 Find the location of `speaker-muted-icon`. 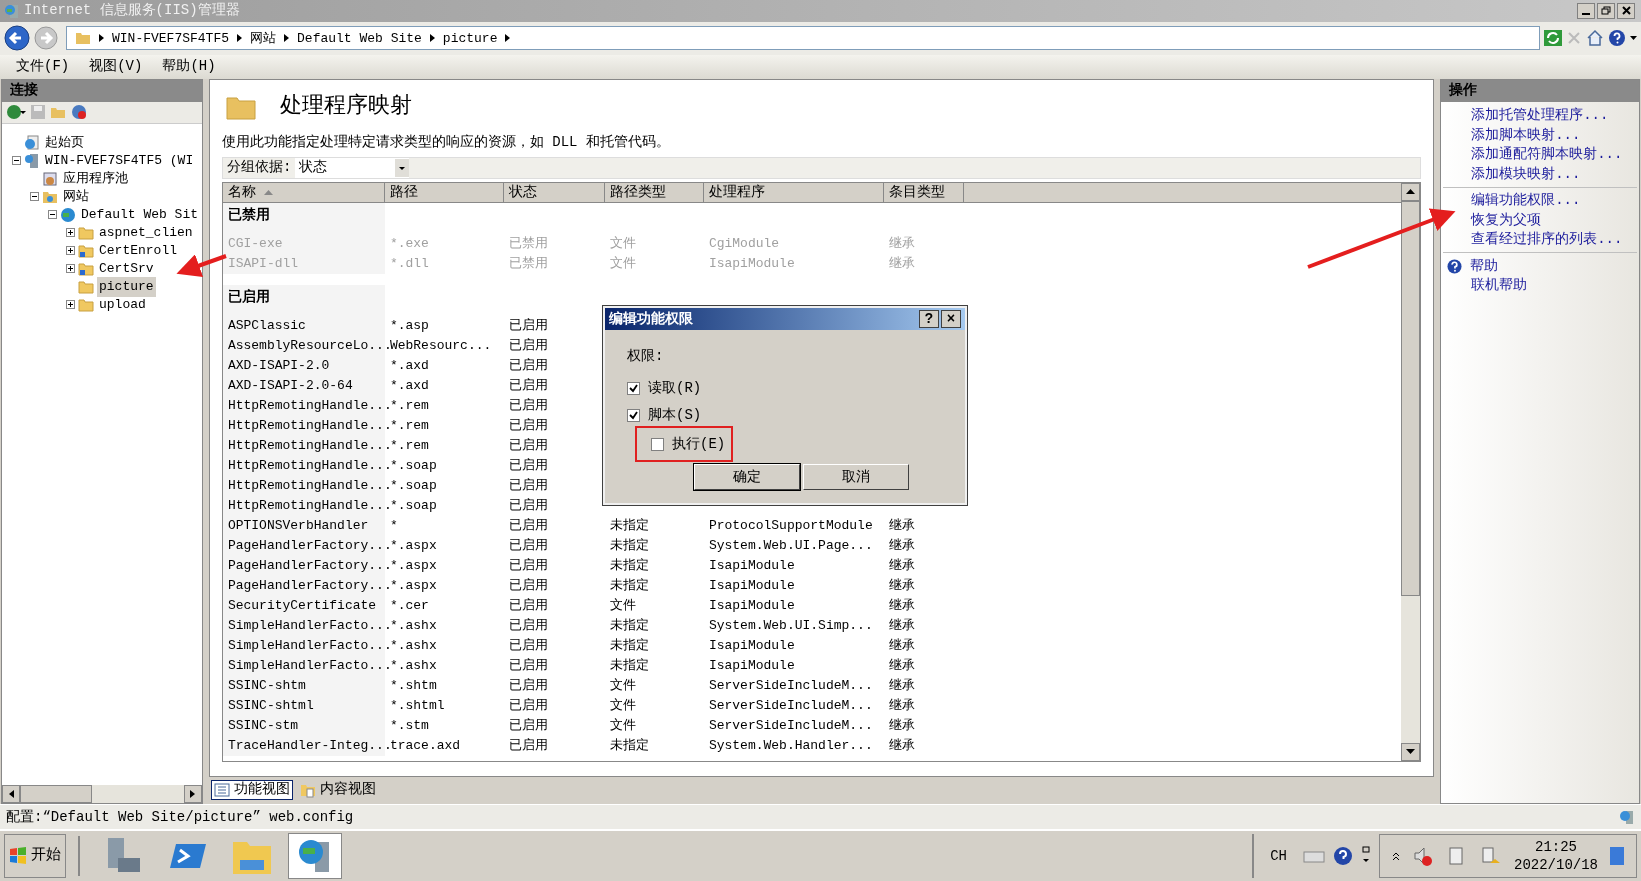

speaker-muted-icon is located at coordinates (1423, 856).